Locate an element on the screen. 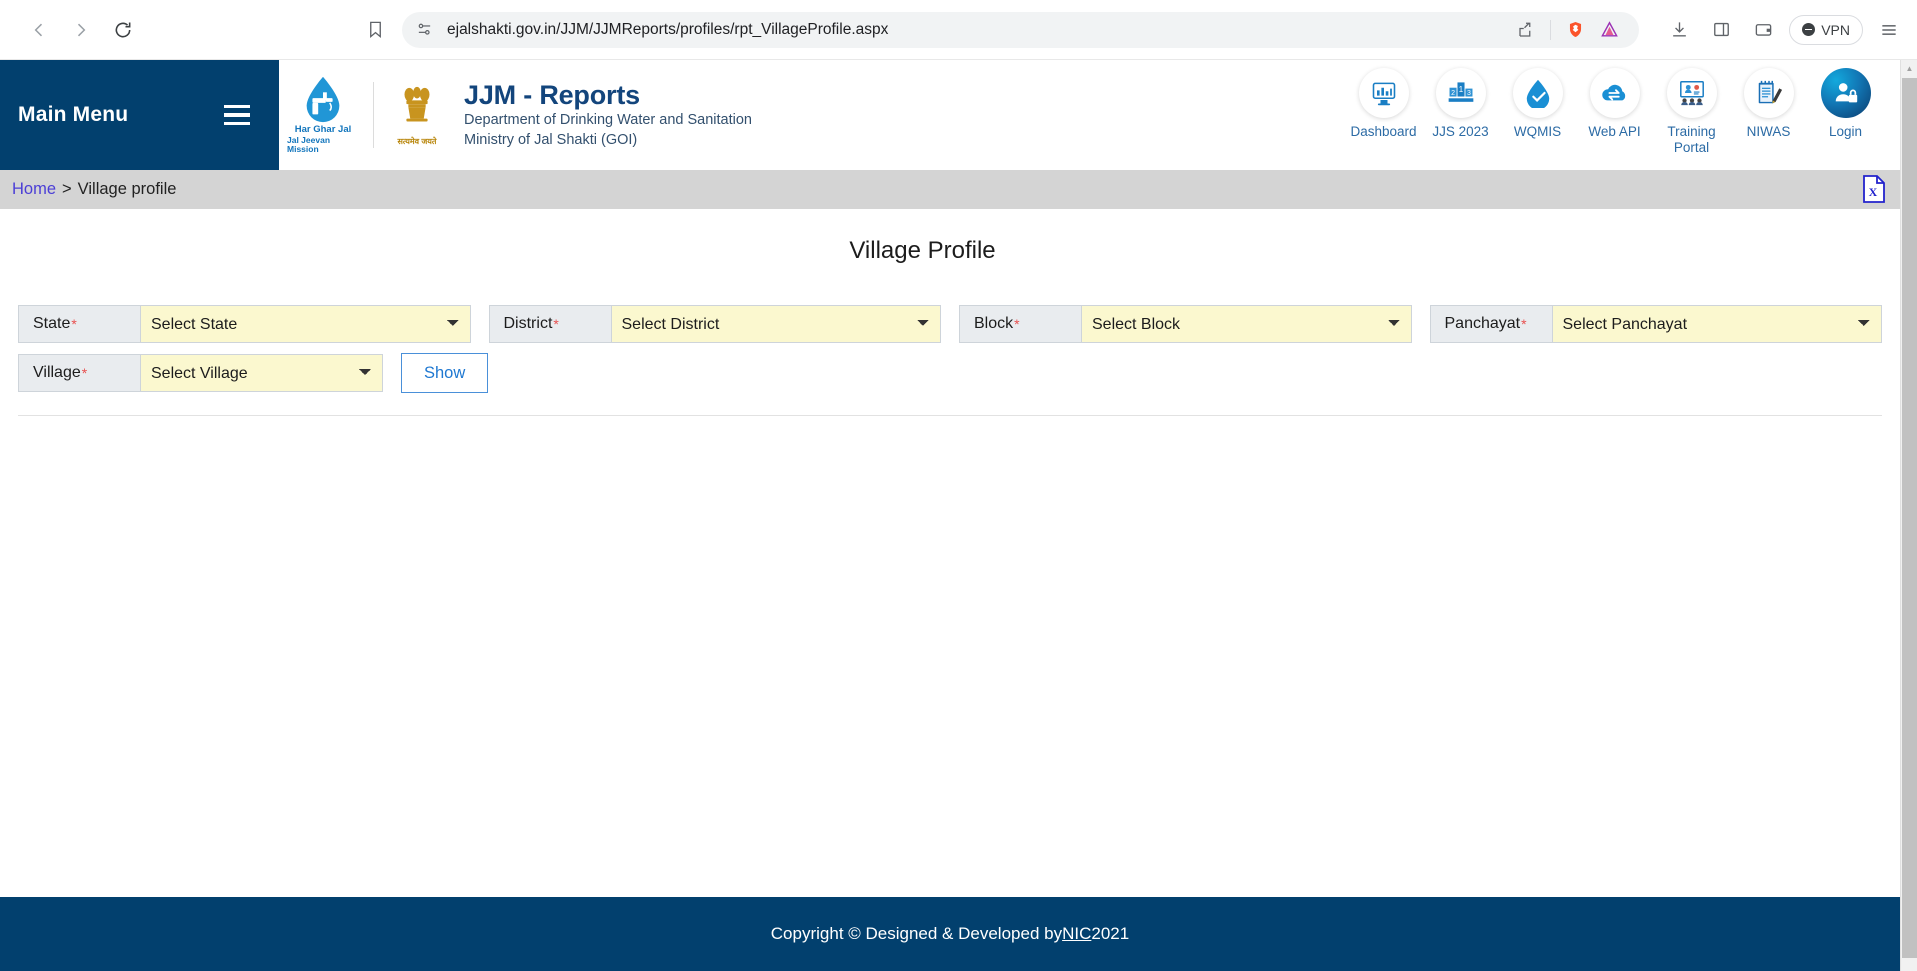 The width and height of the screenshot is (1917, 971). water-droplet-check-icon is located at coordinates (1537, 93).